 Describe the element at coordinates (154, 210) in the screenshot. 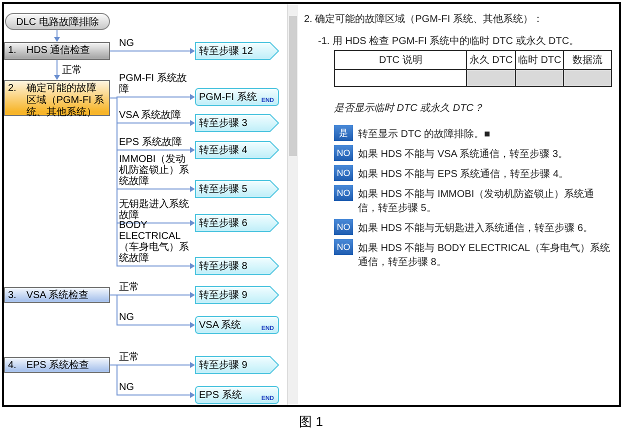

I see `branch-label: 无钥匙进入系统故障` at that location.